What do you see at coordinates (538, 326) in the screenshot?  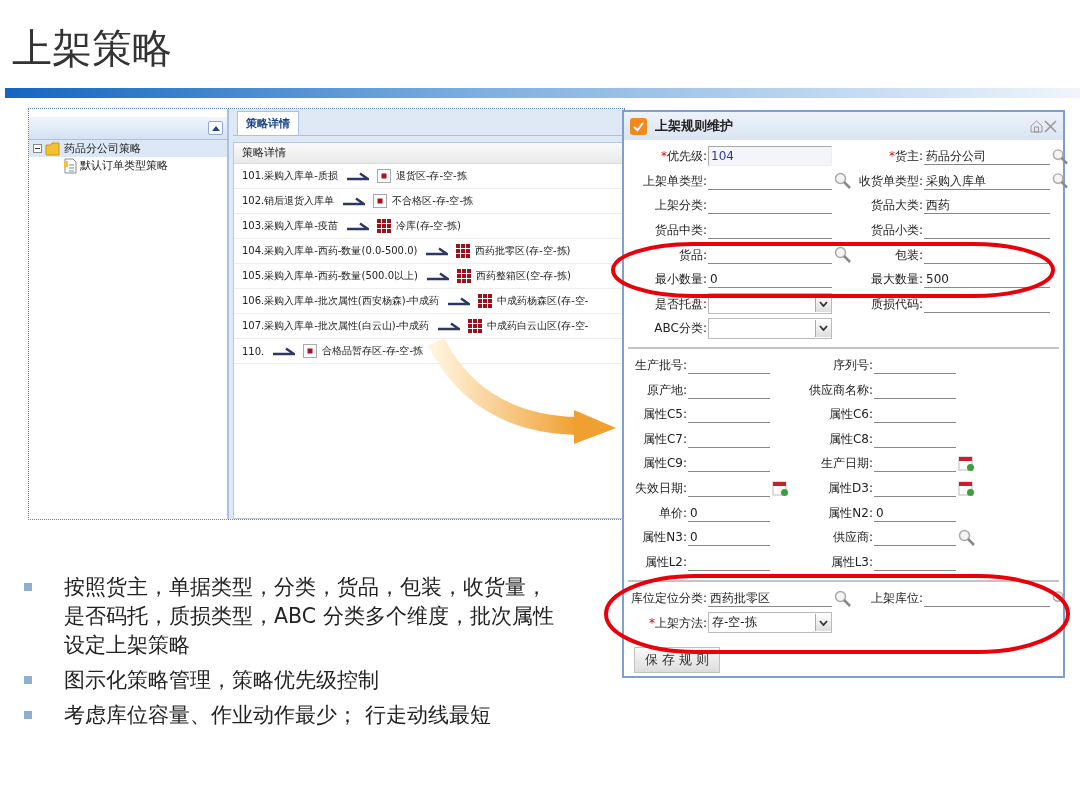 I see `location-text: 中成药白云山区(存-空-` at bounding box center [538, 326].